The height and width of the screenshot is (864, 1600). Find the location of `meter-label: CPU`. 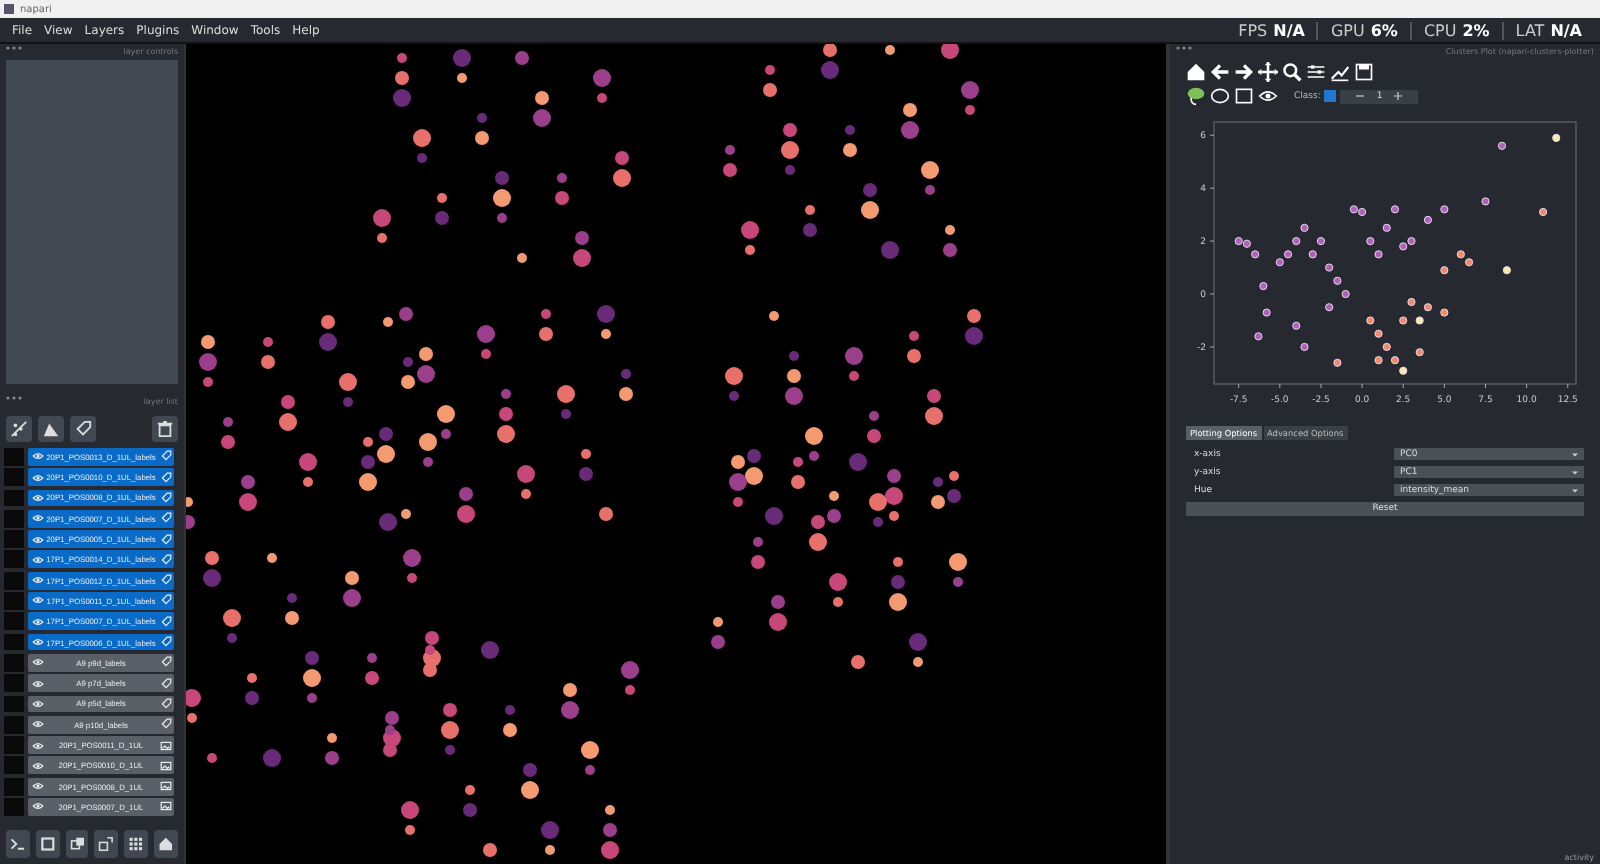

meter-label: CPU is located at coordinates (1440, 30).